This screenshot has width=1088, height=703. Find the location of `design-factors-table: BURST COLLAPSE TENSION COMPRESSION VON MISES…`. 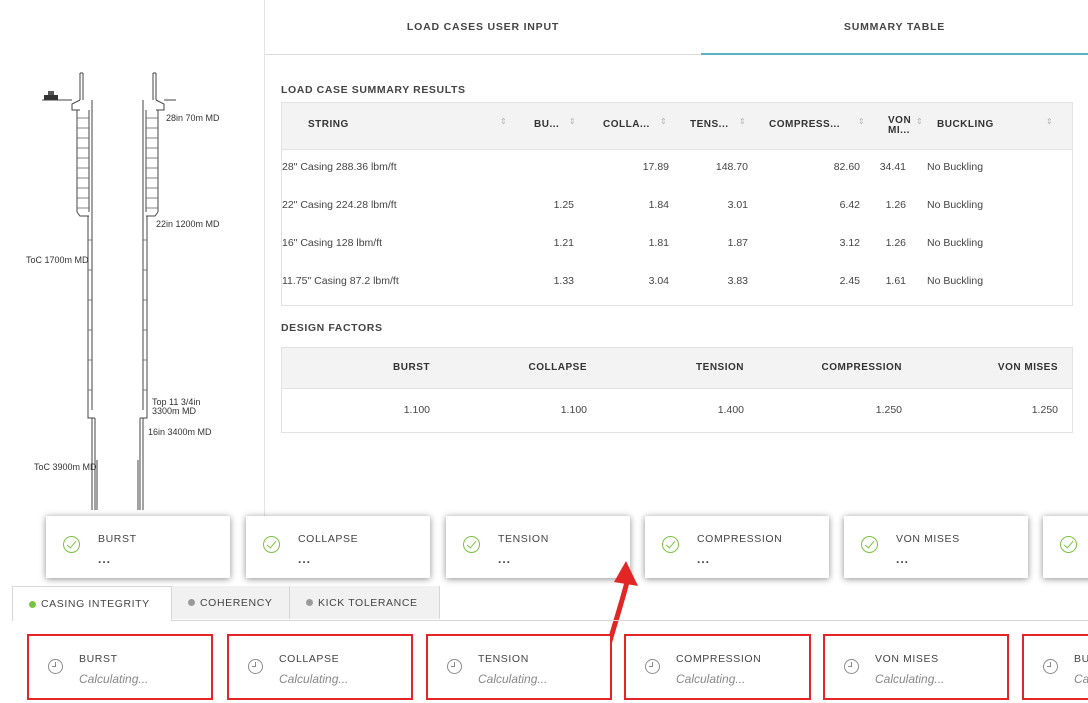

design-factors-table: BURST COLLAPSE TENSION COMPRESSION VON MISES… is located at coordinates (677, 390).